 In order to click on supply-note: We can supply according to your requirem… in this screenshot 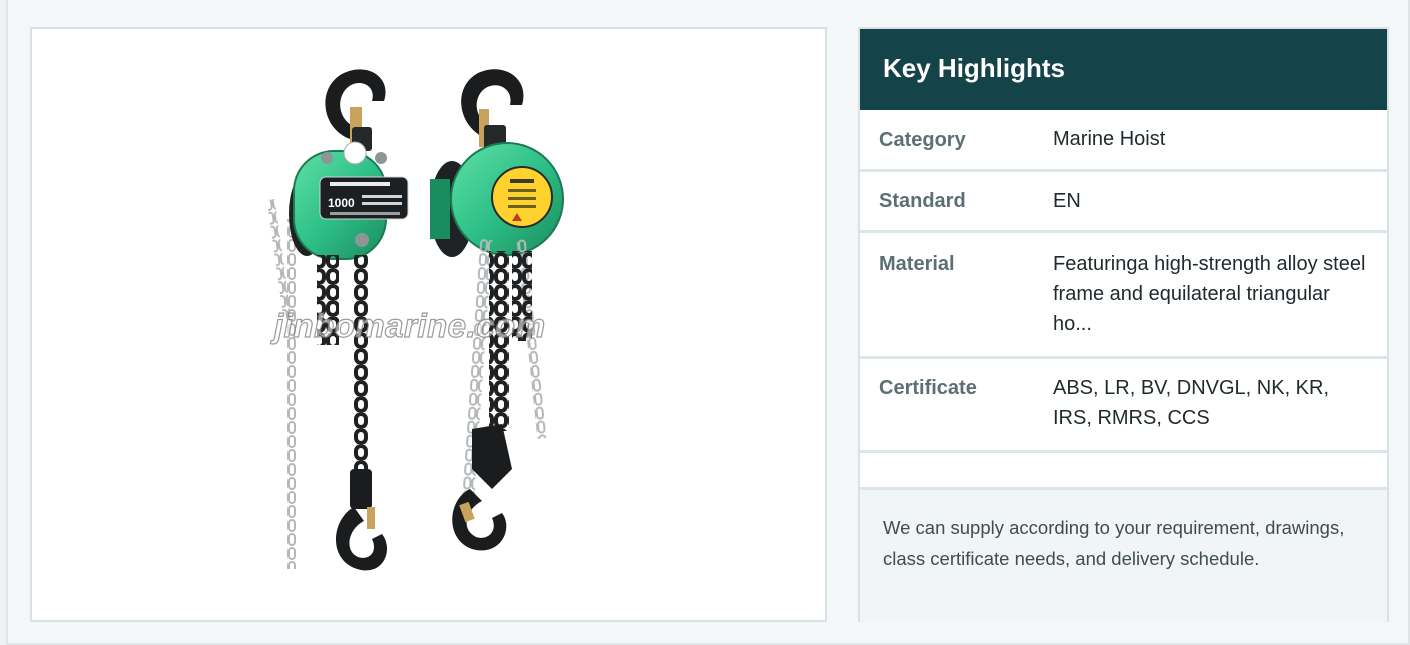, I will do `click(1123, 556)`.